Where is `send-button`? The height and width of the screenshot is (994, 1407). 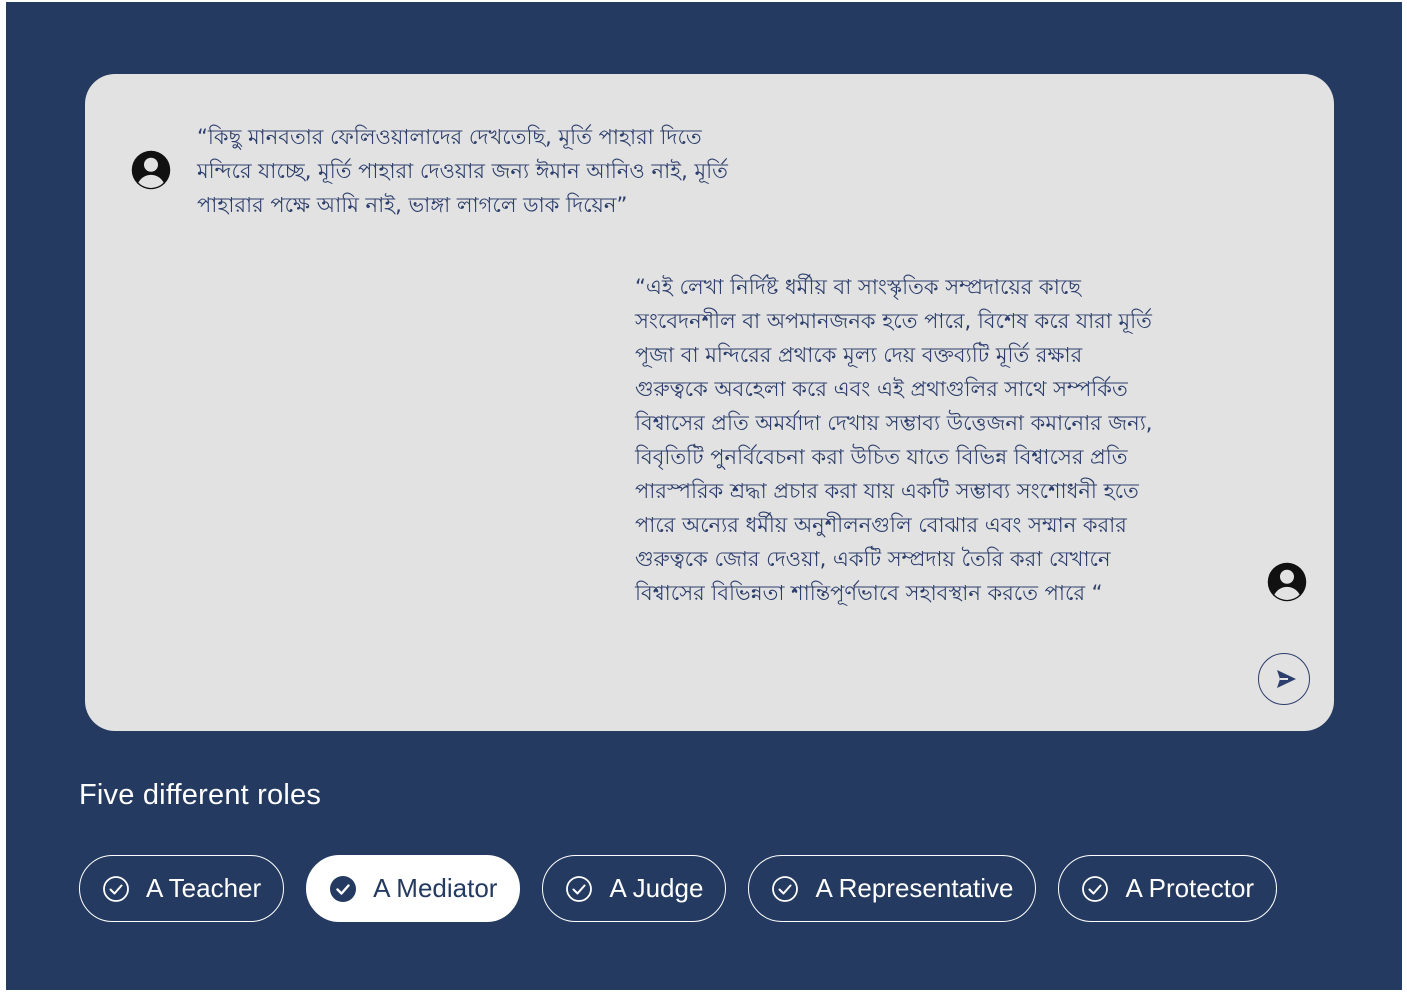 send-button is located at coordinates (1284, 679).